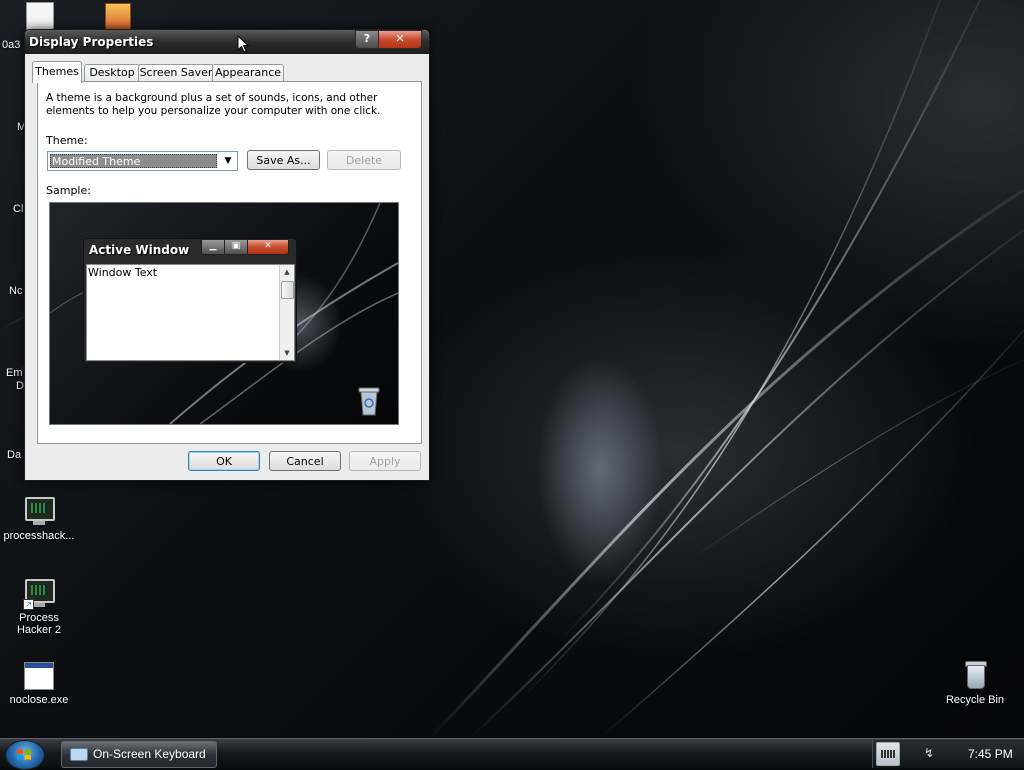 The height and width of the screenshot is (770, 1024). I want to click on app-icon, so click(40, 16).